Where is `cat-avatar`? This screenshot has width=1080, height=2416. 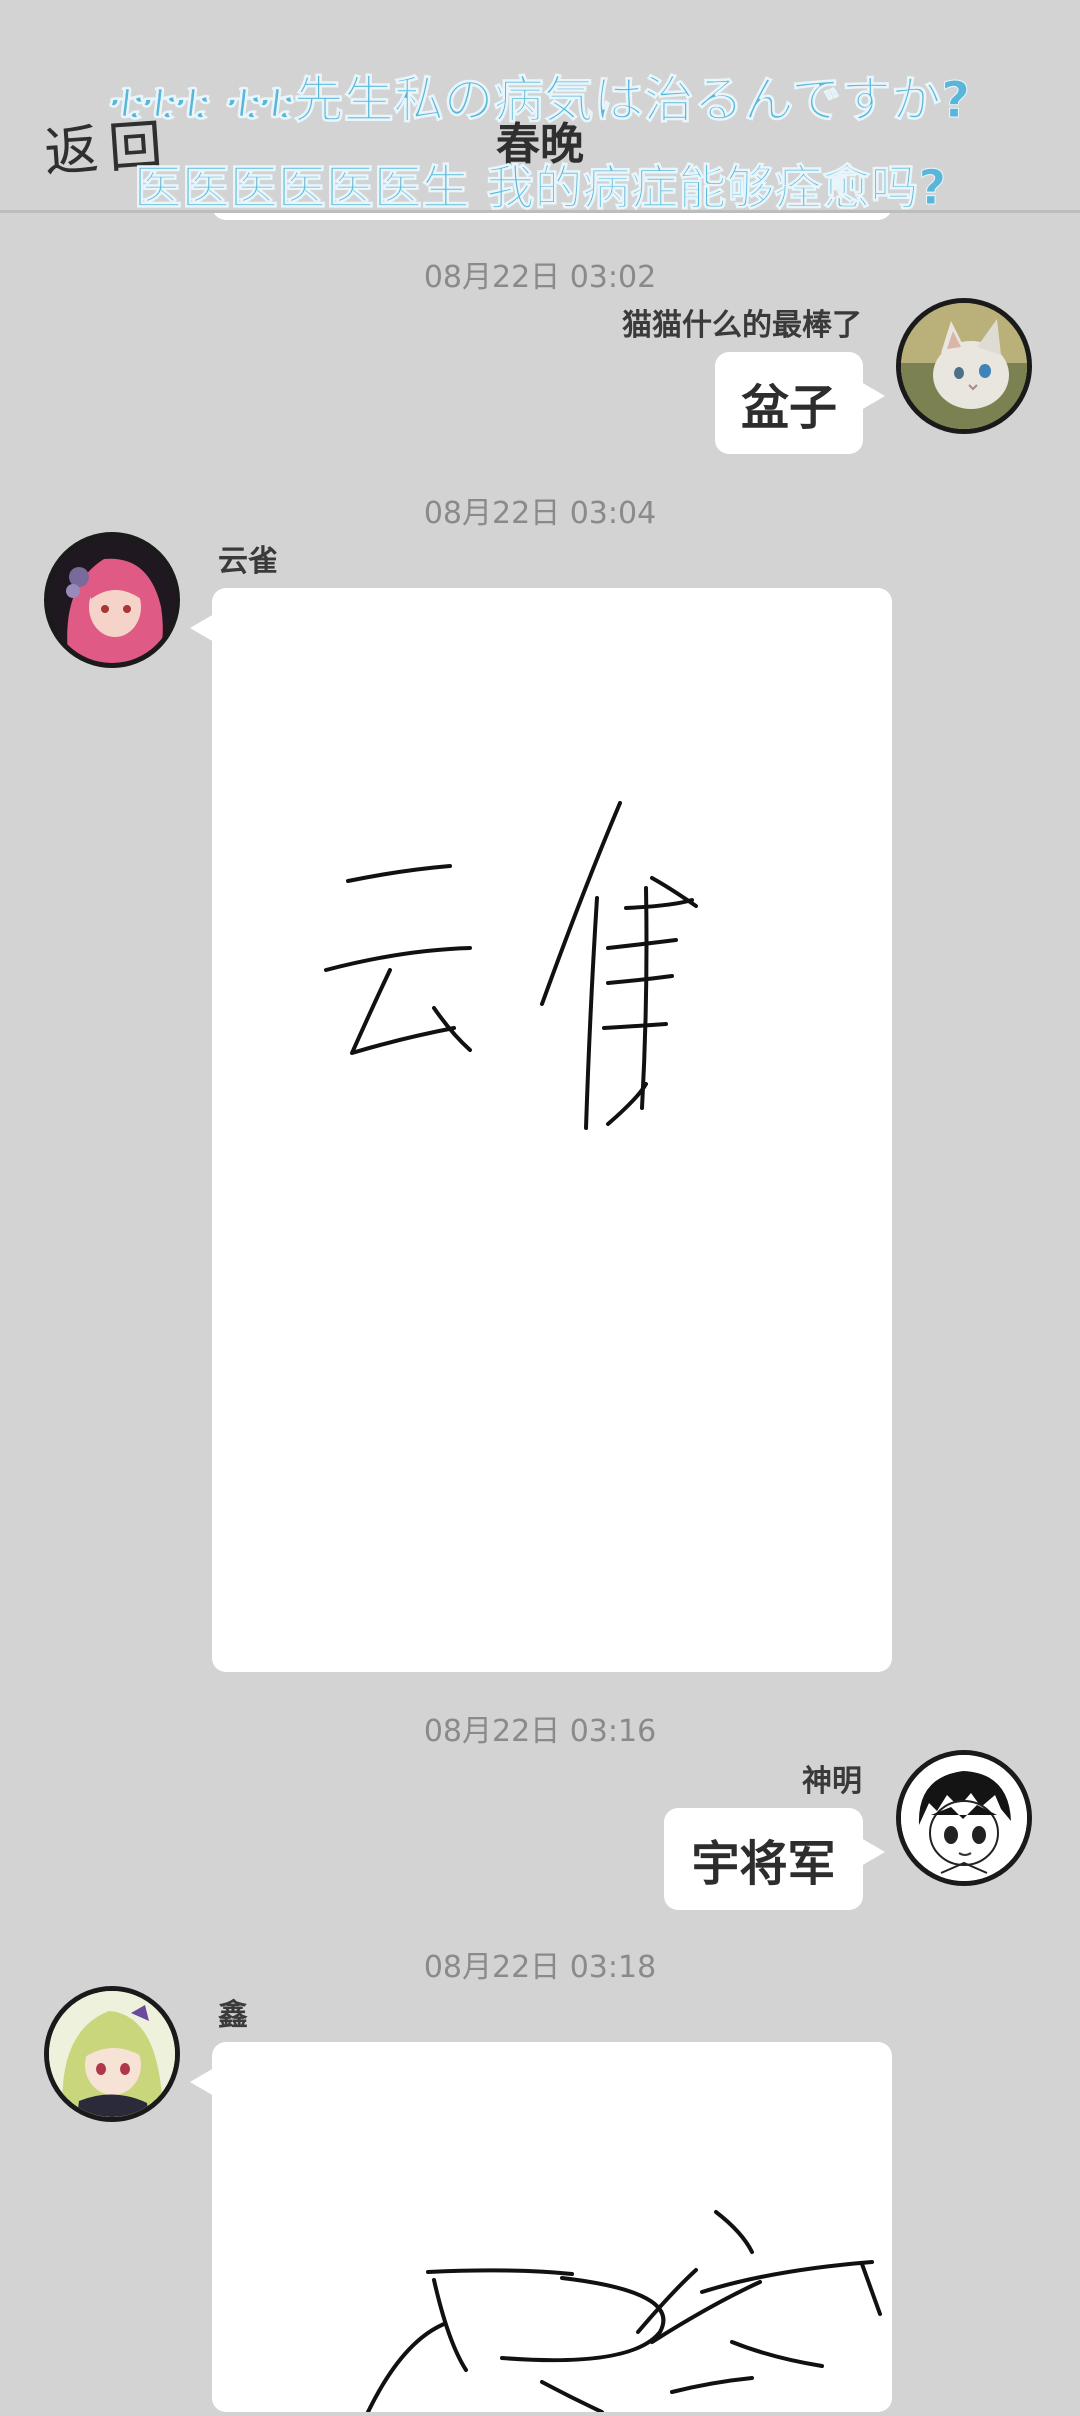
cat-avatar is located at coordinates (964, 366).